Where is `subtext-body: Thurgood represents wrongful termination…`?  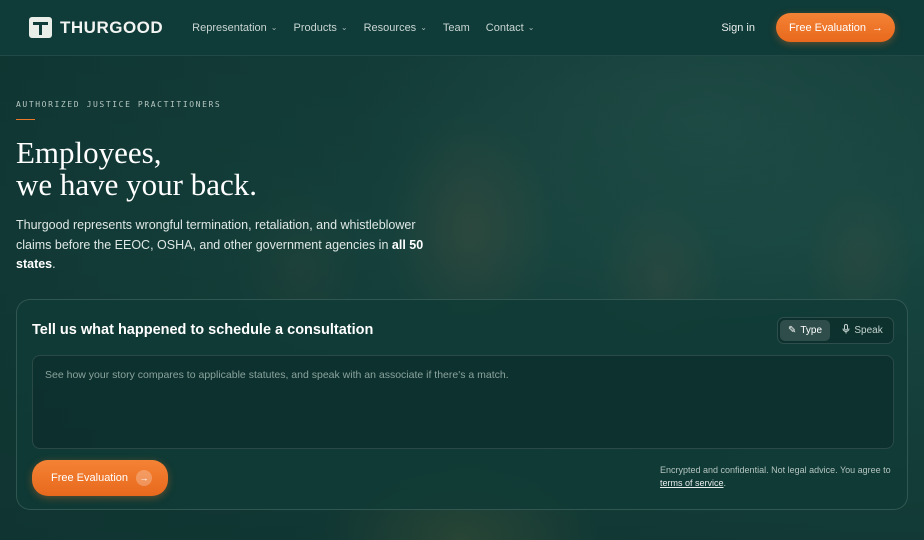
subtext-body: Thurgood represents wrongful termination… is located at coordinates (216, 235).